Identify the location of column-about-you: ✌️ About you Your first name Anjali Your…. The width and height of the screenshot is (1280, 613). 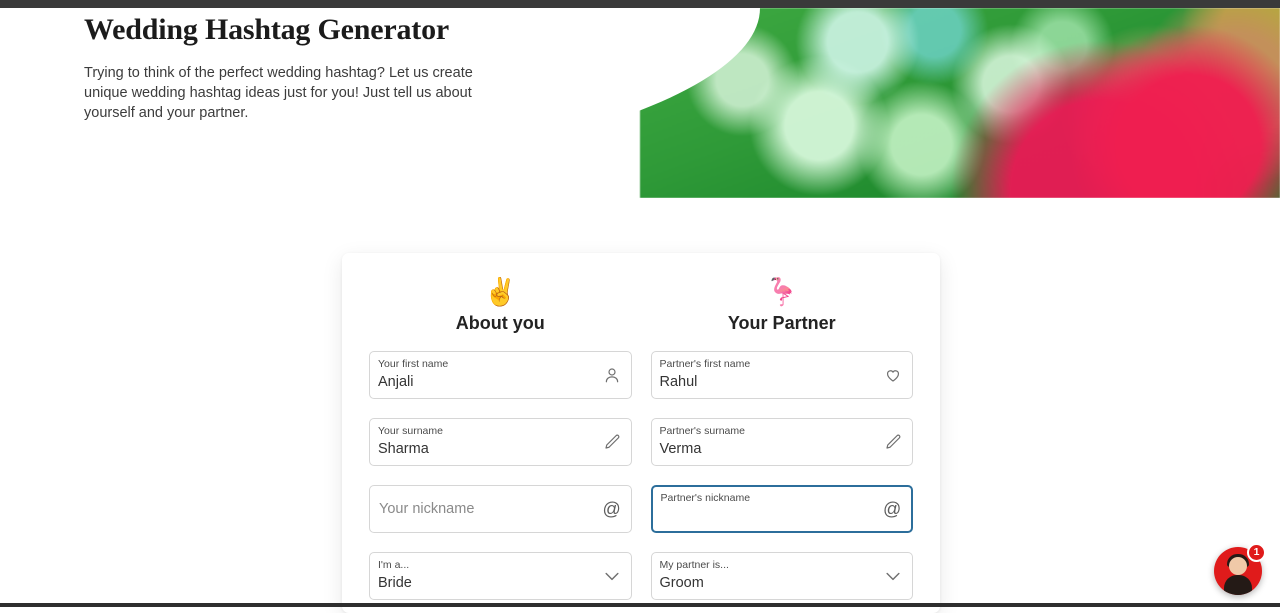
(500, 437).